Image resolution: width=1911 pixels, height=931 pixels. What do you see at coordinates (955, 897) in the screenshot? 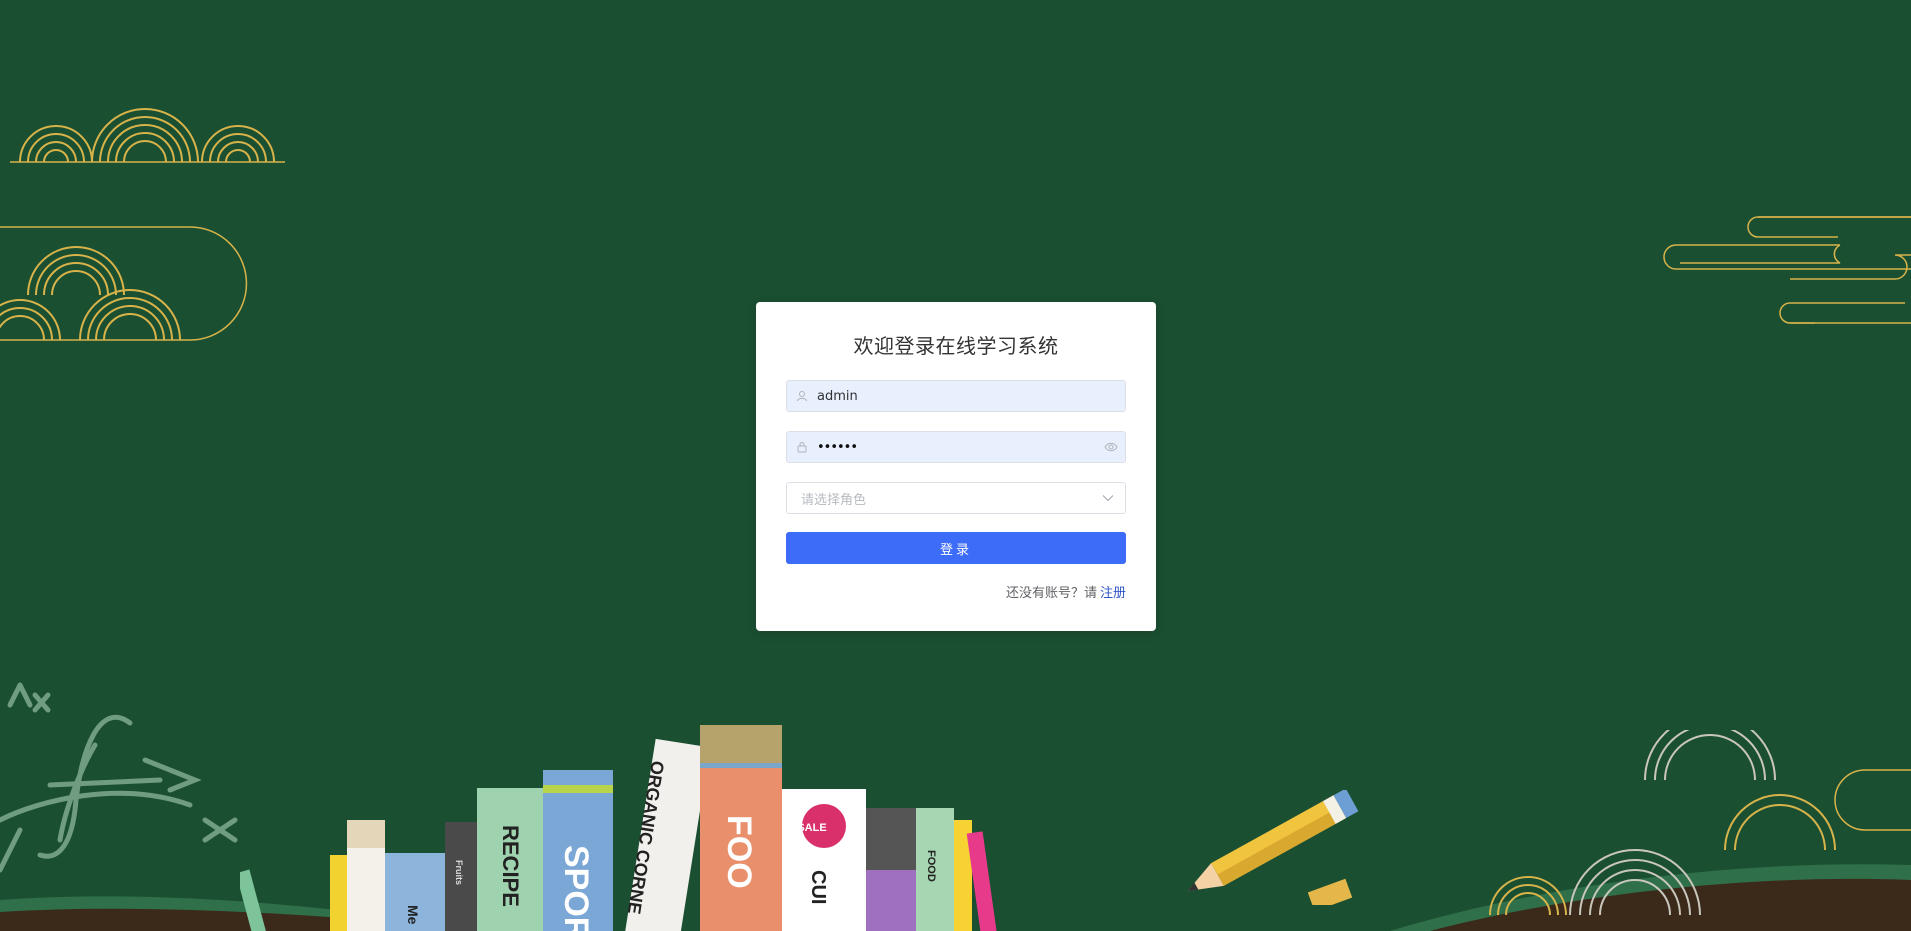
I see `ground-decoration` at bounding box center [955, 897].